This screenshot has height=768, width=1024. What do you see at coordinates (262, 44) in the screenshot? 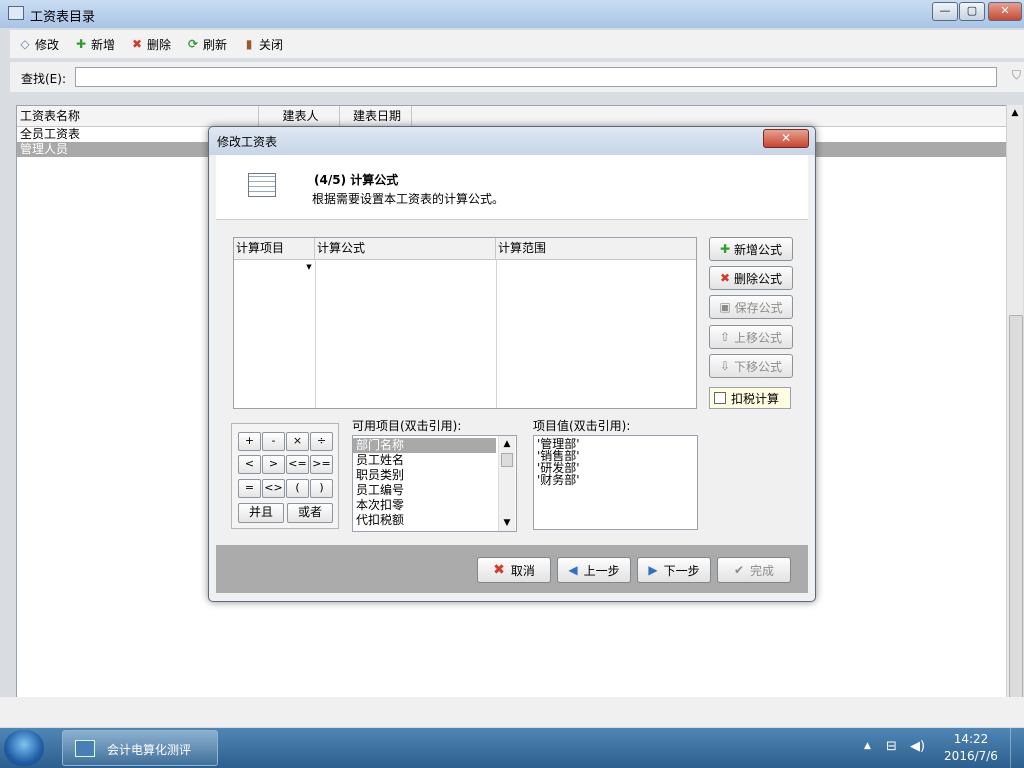
I see `close-button: ▮ 关闭` at bounding box center [262, 44].